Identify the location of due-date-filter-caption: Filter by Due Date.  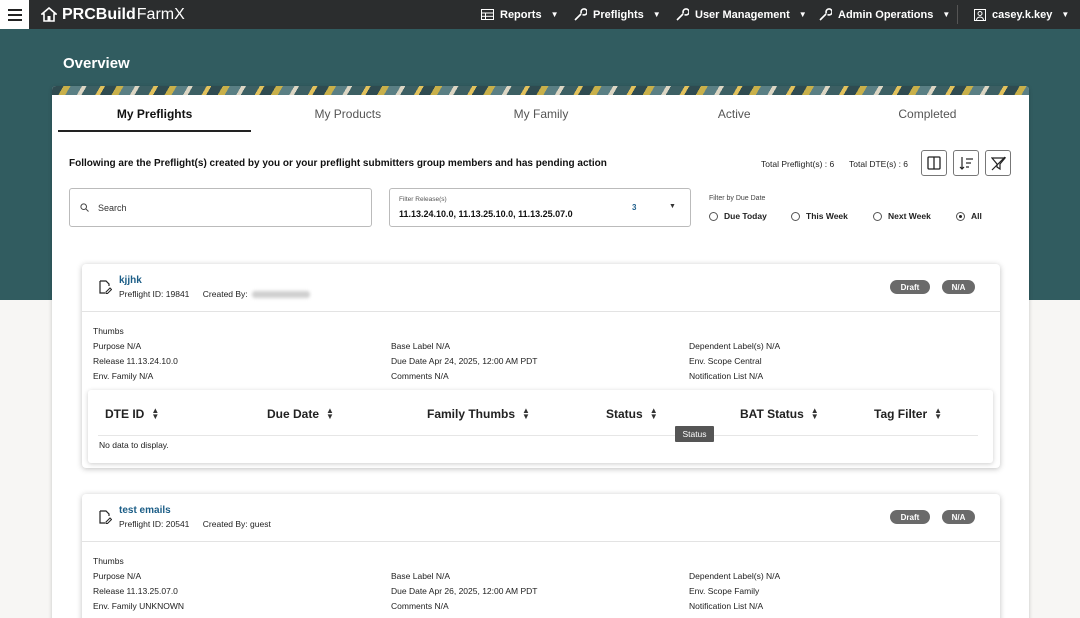
(737, 198).